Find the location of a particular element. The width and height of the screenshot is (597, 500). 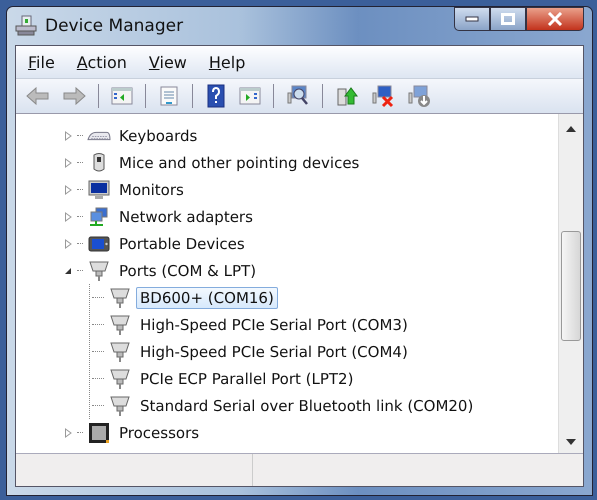

tree-item: Portable Devices is located at coordinates (182, 243).